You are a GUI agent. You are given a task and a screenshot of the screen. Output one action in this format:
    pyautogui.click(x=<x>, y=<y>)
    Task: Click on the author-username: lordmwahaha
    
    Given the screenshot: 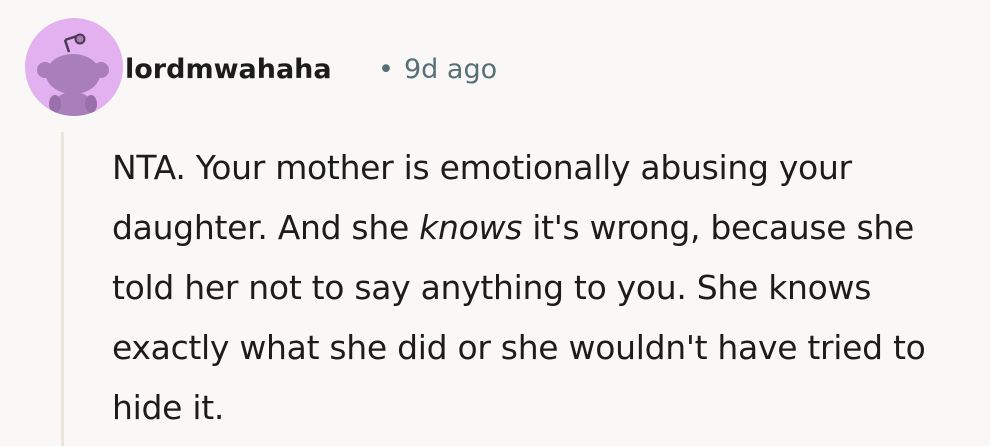 What is the action you would take?
    pyautogui.click(x=228, y=70)
    